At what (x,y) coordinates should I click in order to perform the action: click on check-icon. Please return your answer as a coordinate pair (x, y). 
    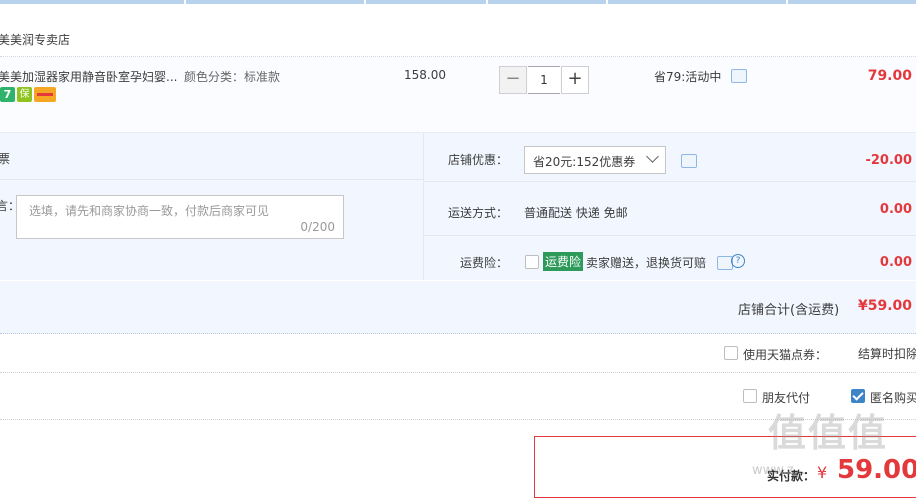
    Looking at the image, I should click on (858, 395).